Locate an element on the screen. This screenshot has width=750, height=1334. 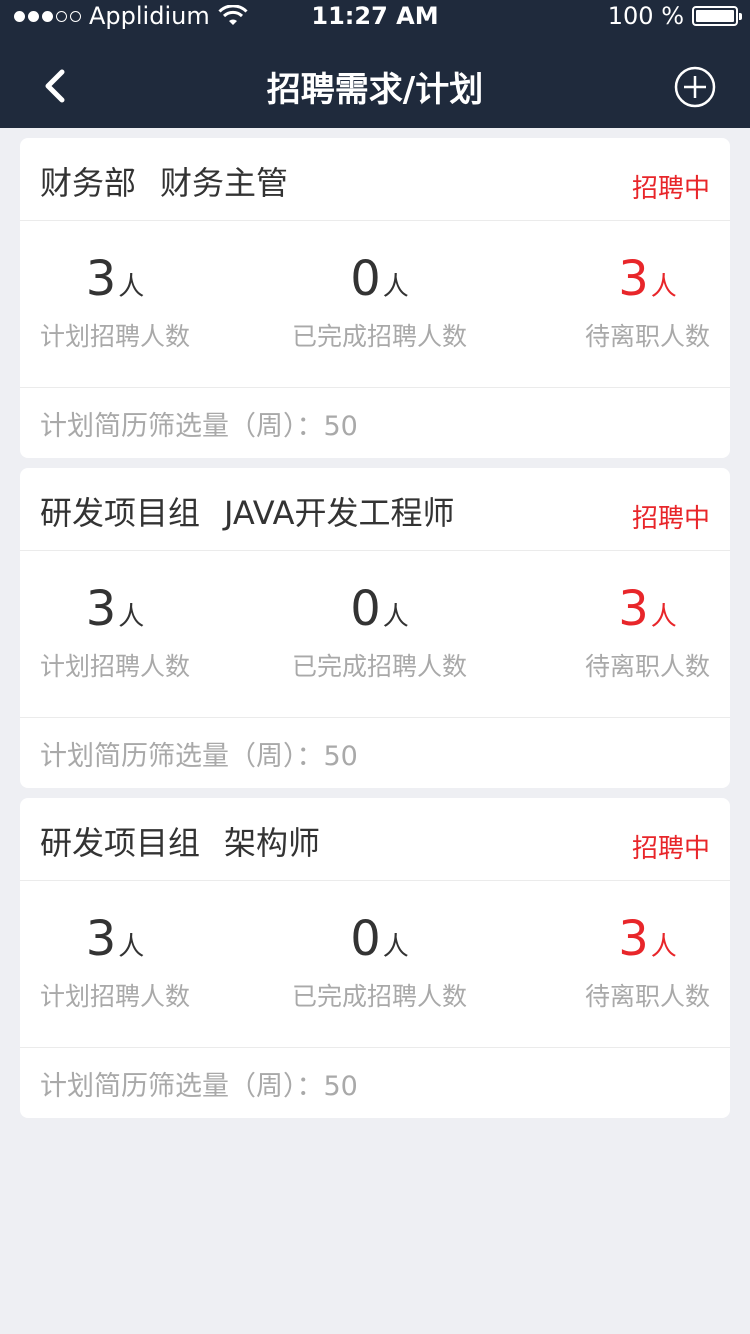
card-title: 财务部 财务主管 is located at coordinates (164, 181).